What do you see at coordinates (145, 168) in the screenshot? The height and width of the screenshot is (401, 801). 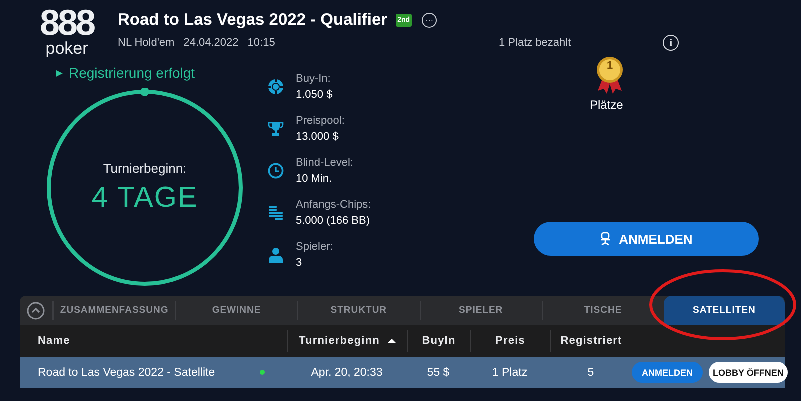 I see `countdown-label: Turnierbeginn:` at bounding box center [145, 168].